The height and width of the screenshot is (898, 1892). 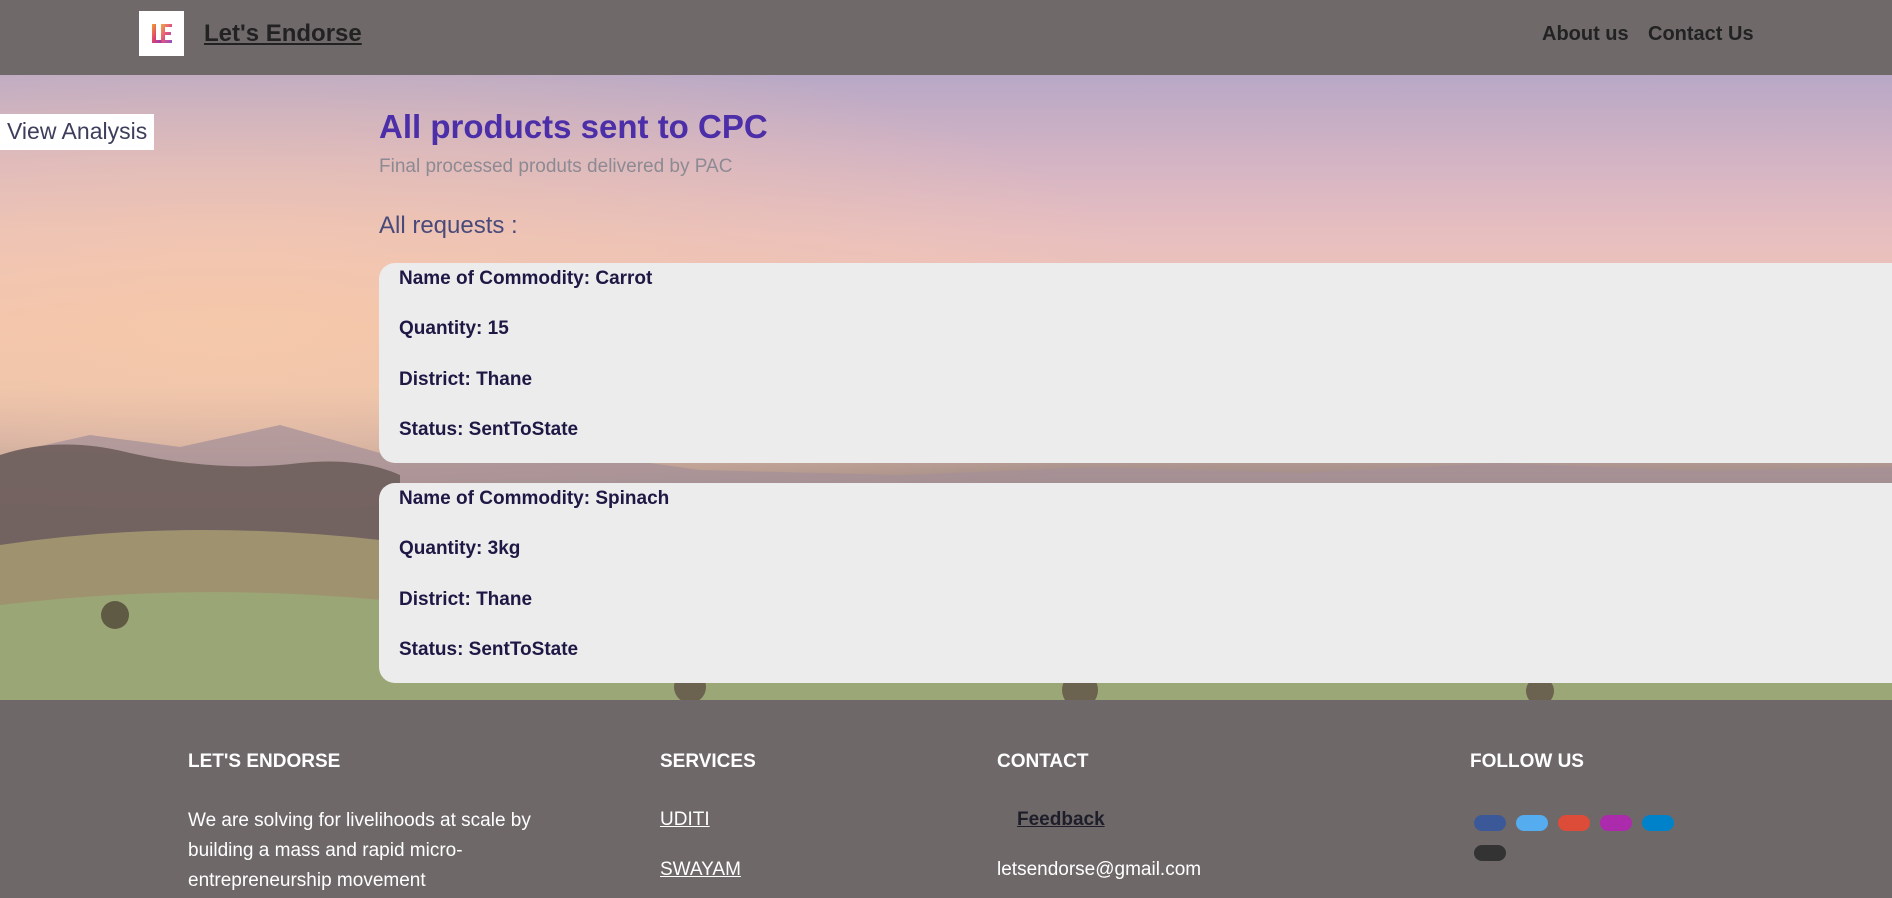 What do you see at coordinates (700, 870) in the screenshot?
I see `service-link-swayam: SWAYAM` at bounding box center [700, 870].